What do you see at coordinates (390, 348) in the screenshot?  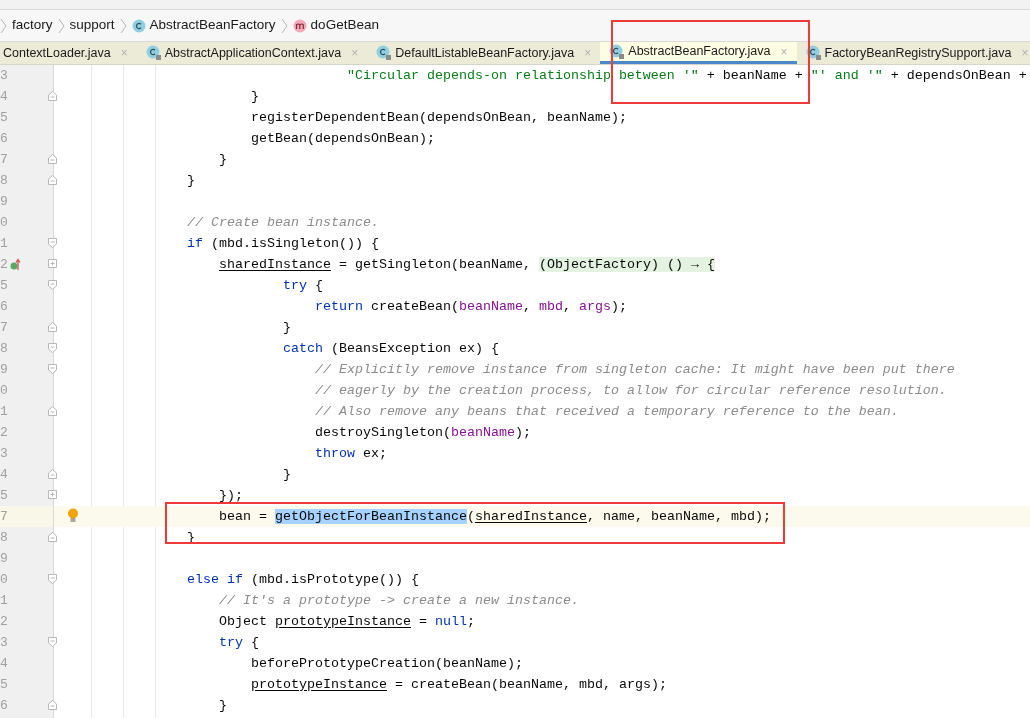 I see `code-line: catch (BeansException ex) {` at bounding box center [390, 348].